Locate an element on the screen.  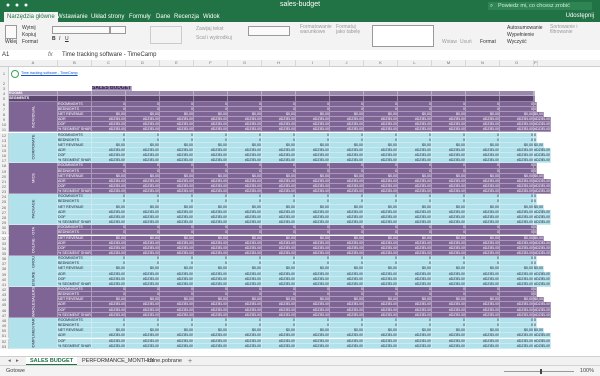
column-header: G is located at coordinates (245, 63).